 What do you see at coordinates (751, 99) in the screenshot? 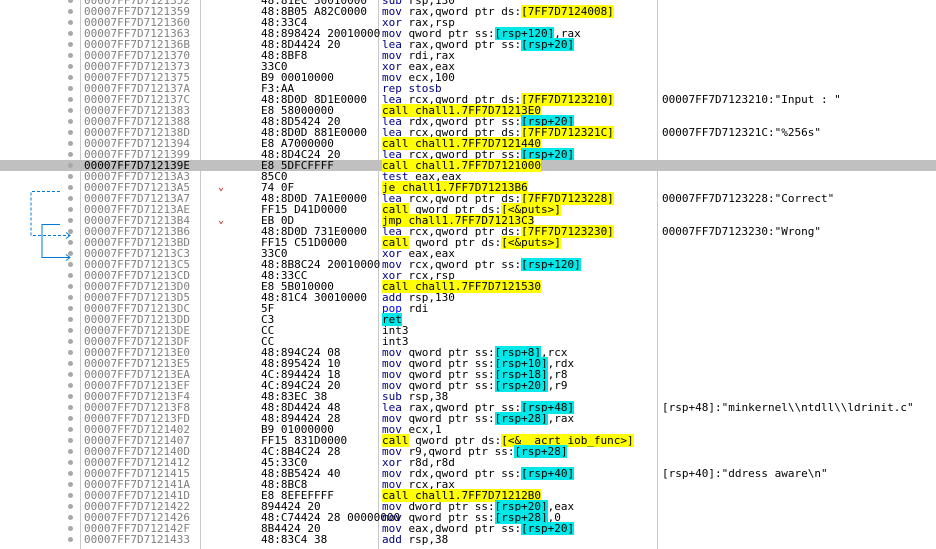
I see `comment-cell: 00007FF7D7123210:"Input : "` at bounding box center [751, 99].